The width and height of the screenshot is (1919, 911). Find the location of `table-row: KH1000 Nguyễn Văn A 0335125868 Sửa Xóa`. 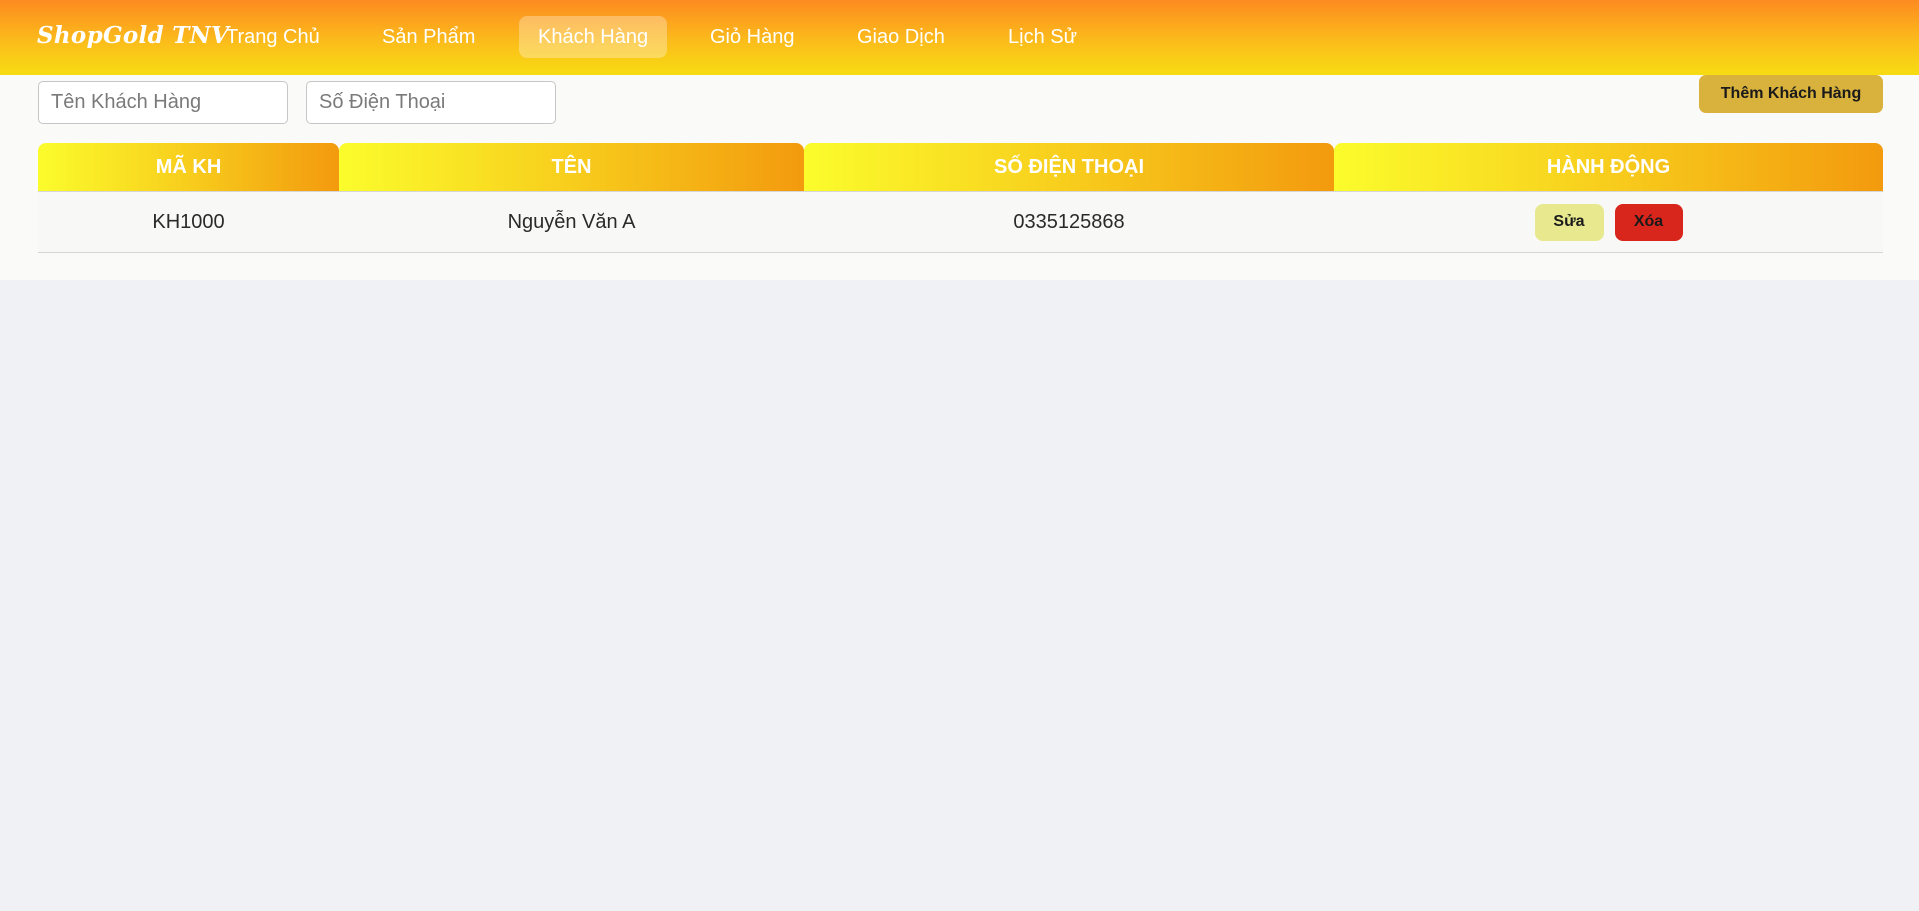

table-row: KH1000 Nguyễn Văn A 0335125868 Sửa Xóa is located at coordinates (960, 222).